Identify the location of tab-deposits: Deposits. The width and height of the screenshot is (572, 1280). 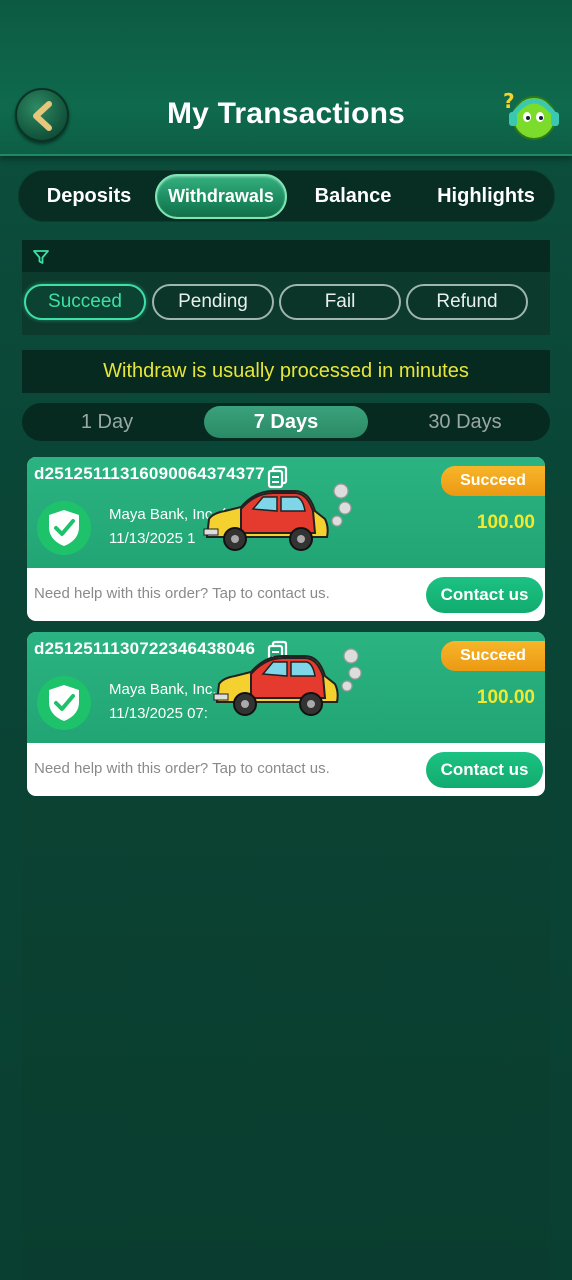
(89, 196).